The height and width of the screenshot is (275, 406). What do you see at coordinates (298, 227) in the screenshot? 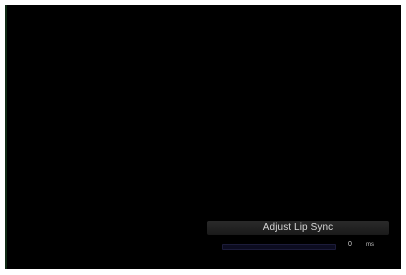
I see `osd-title: Adjust Lip Sync` at bounding box center [298, 227].